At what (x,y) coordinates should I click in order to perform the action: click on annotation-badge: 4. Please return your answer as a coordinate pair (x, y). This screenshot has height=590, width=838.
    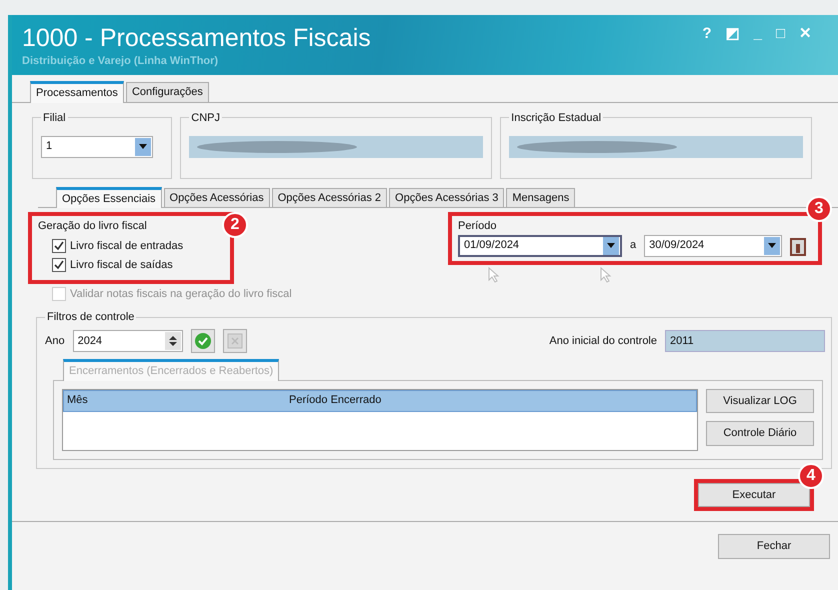
    Looking at the image, I should click on (811, 475).